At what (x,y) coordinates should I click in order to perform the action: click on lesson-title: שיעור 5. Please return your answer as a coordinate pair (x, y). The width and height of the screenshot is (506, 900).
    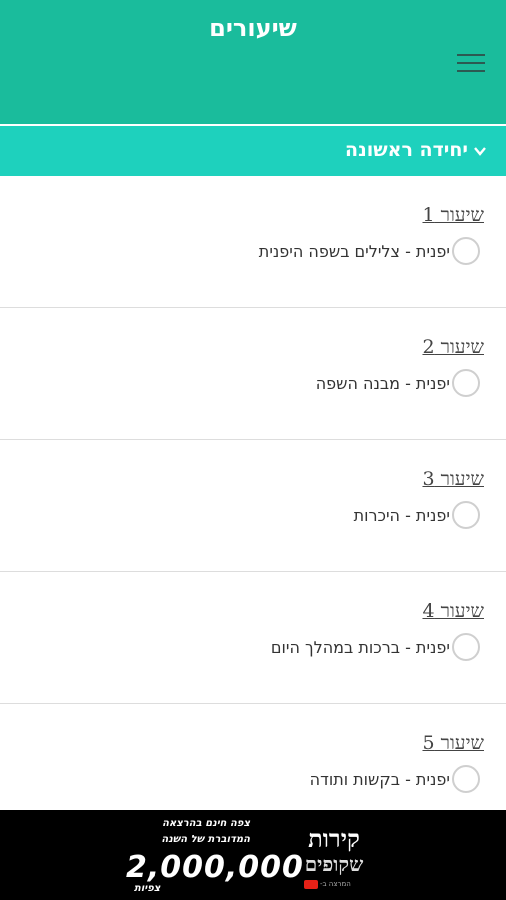
    Looking at the image, I should click on (453, 743).